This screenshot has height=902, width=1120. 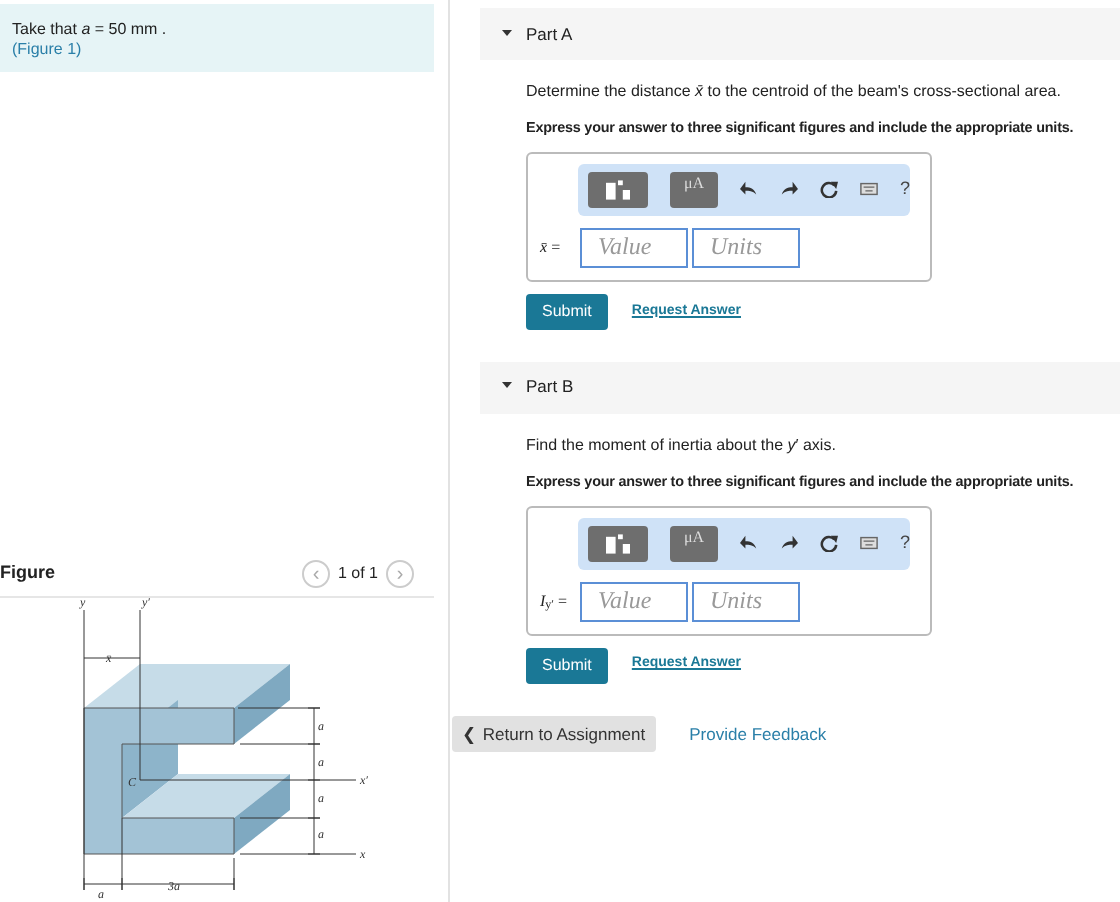 What do you see at coordinates (800, 387) in the screenshot?
I see `part-header: Part B` at bounding box center [800, 387].